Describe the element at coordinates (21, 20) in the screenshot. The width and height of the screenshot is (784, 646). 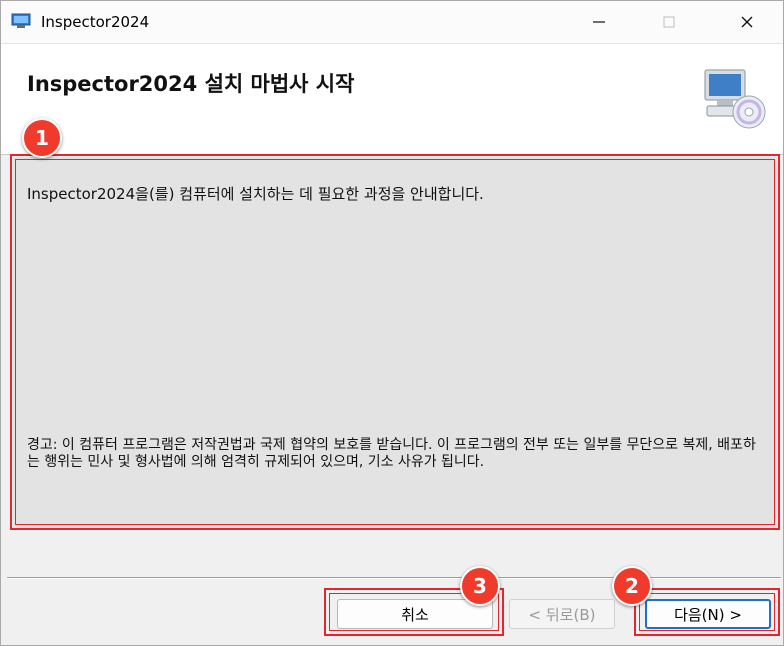
I see `installer-icon` at that location.